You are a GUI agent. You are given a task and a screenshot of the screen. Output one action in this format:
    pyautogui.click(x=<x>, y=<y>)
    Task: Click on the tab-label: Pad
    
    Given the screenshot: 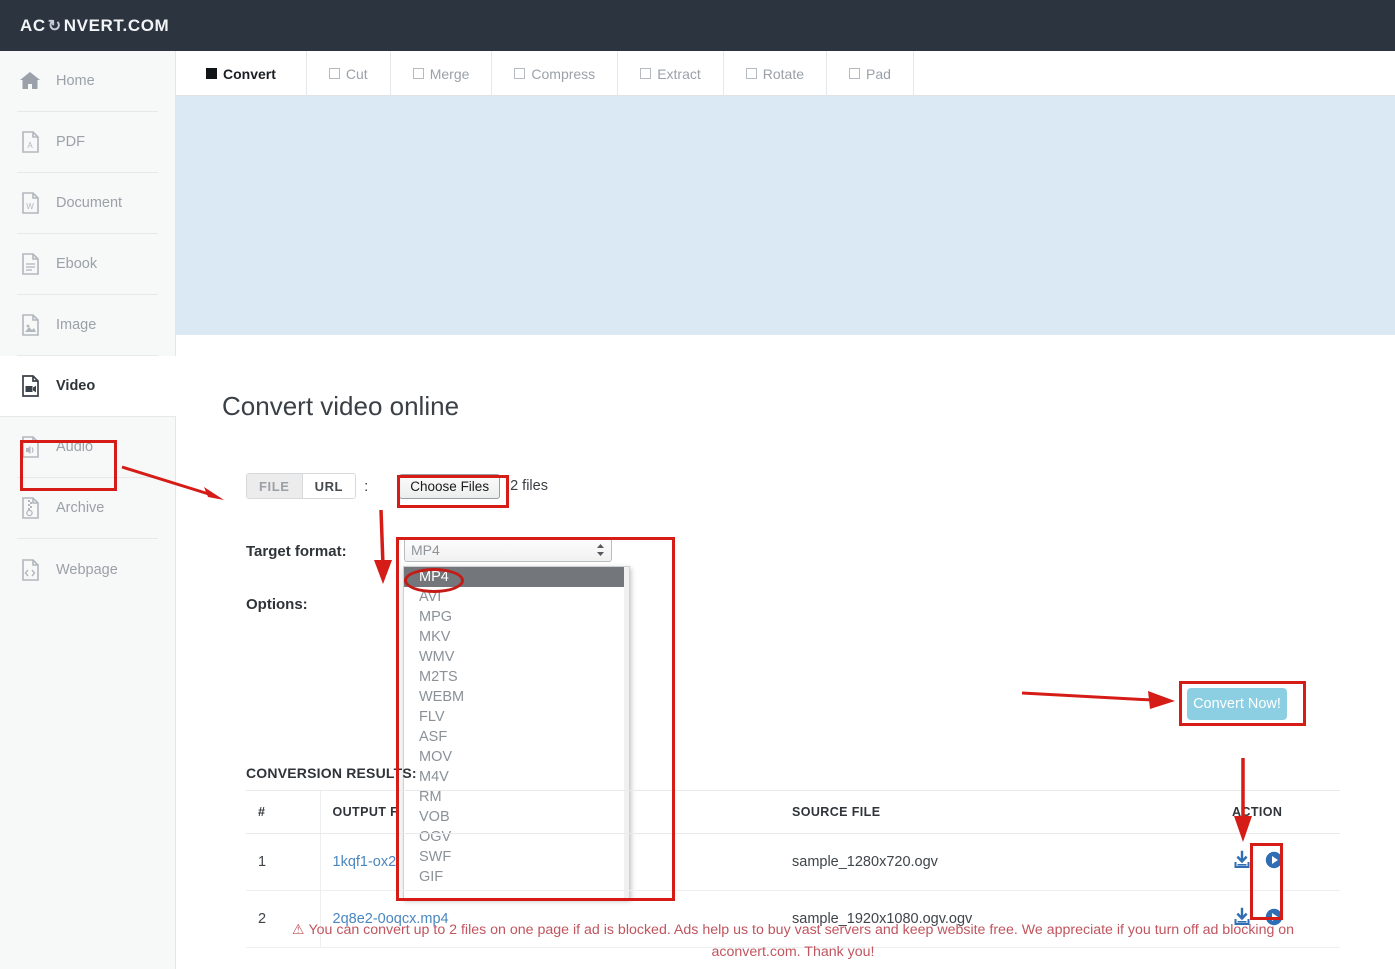 What is the action you would take?
    pyautogui.click(x=878, y=73)
    